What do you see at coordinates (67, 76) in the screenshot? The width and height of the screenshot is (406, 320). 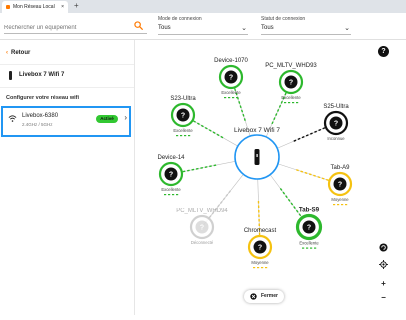 I see `selected-device: Livebox 7 Wifi 7` at bounding box center [67, 76].